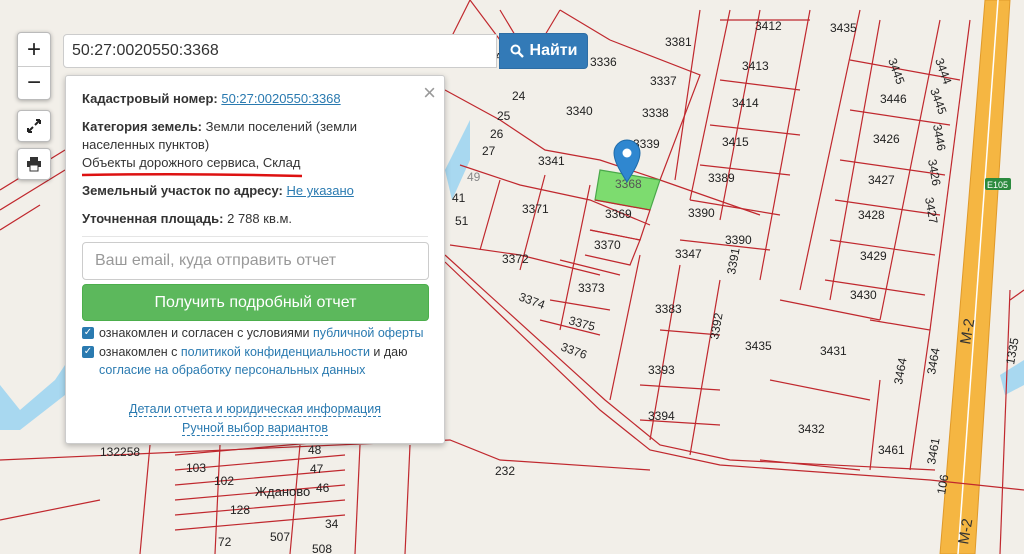 The image size is (1024, 554). Describe the element at coordinates (319, 190) in the screenshot. I see `address-link: Не указано` at that location.